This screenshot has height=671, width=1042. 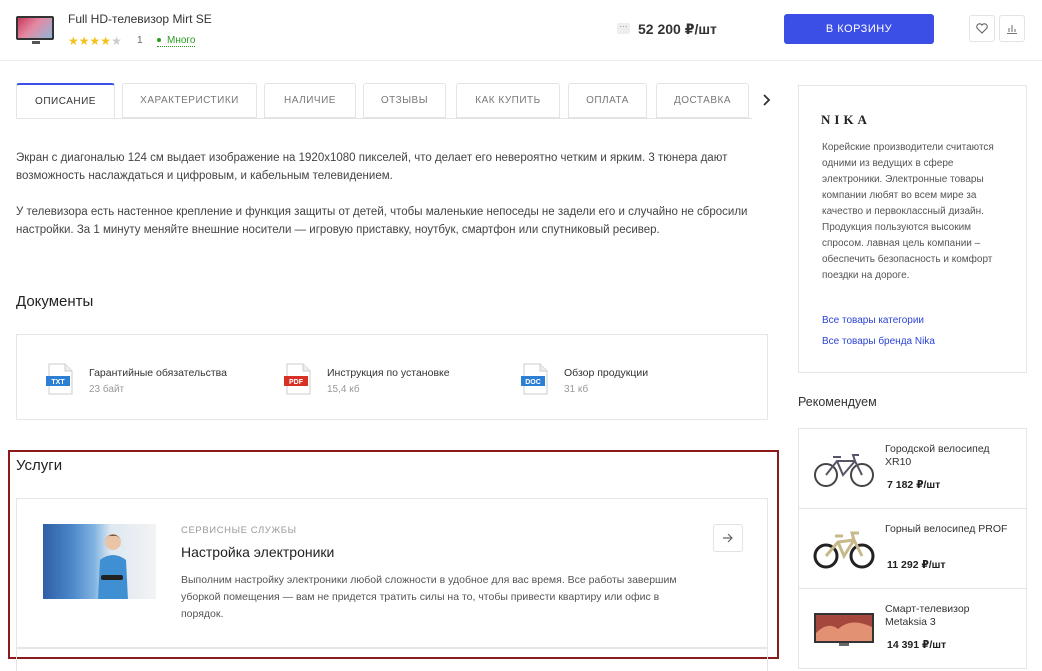 I want to click on recommended-item-price: 7 182 ₽/шт, so click(x=914, y=485).